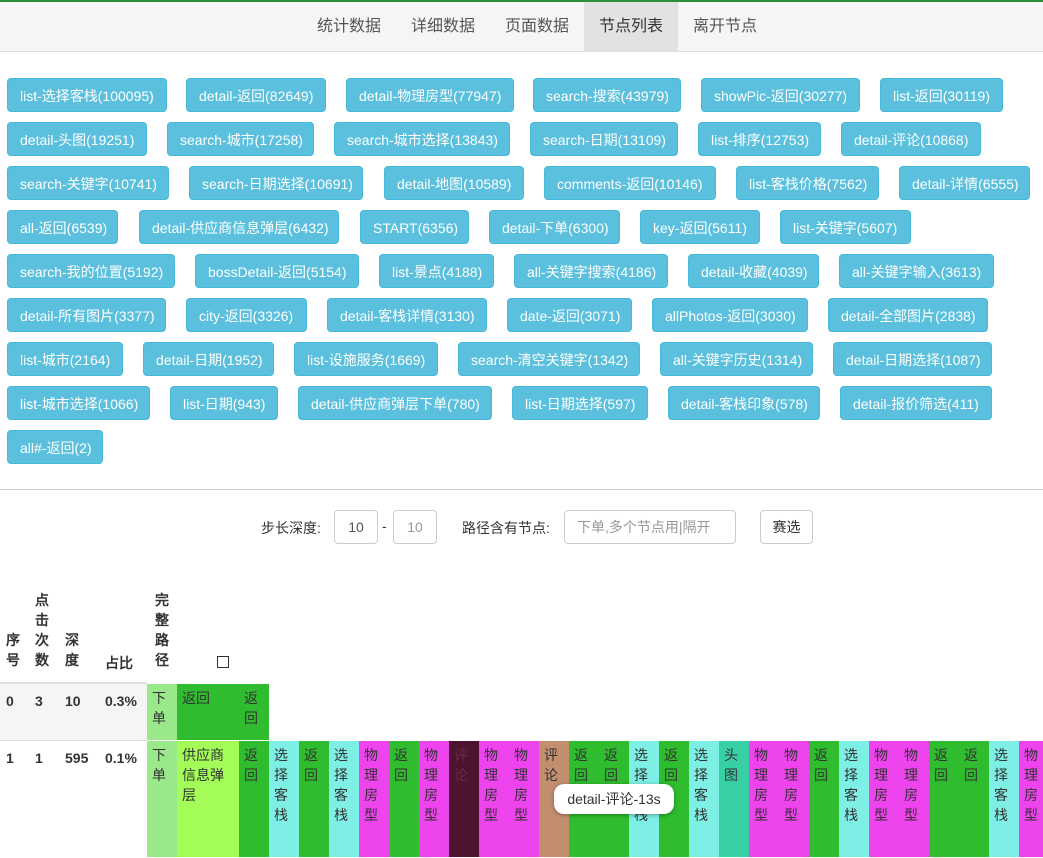  I want to click on node-button: list-日期(943), so click(224, 403).